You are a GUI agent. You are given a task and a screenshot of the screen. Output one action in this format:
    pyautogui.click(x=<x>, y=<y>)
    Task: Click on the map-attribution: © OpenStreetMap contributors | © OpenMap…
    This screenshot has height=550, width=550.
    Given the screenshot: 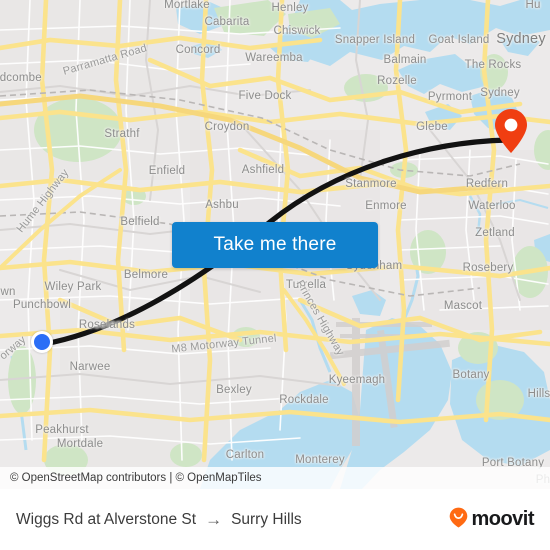 What is the action you would take?
    pyautogui.click(x=275, y=478)
    